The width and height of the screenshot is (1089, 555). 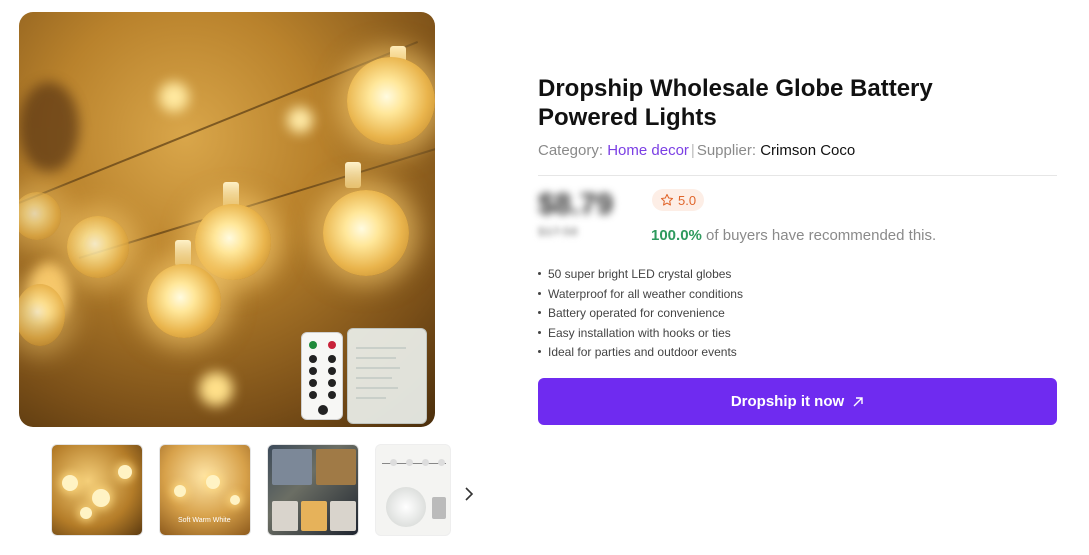 I want to click on divider, so click(x=797, y=175).